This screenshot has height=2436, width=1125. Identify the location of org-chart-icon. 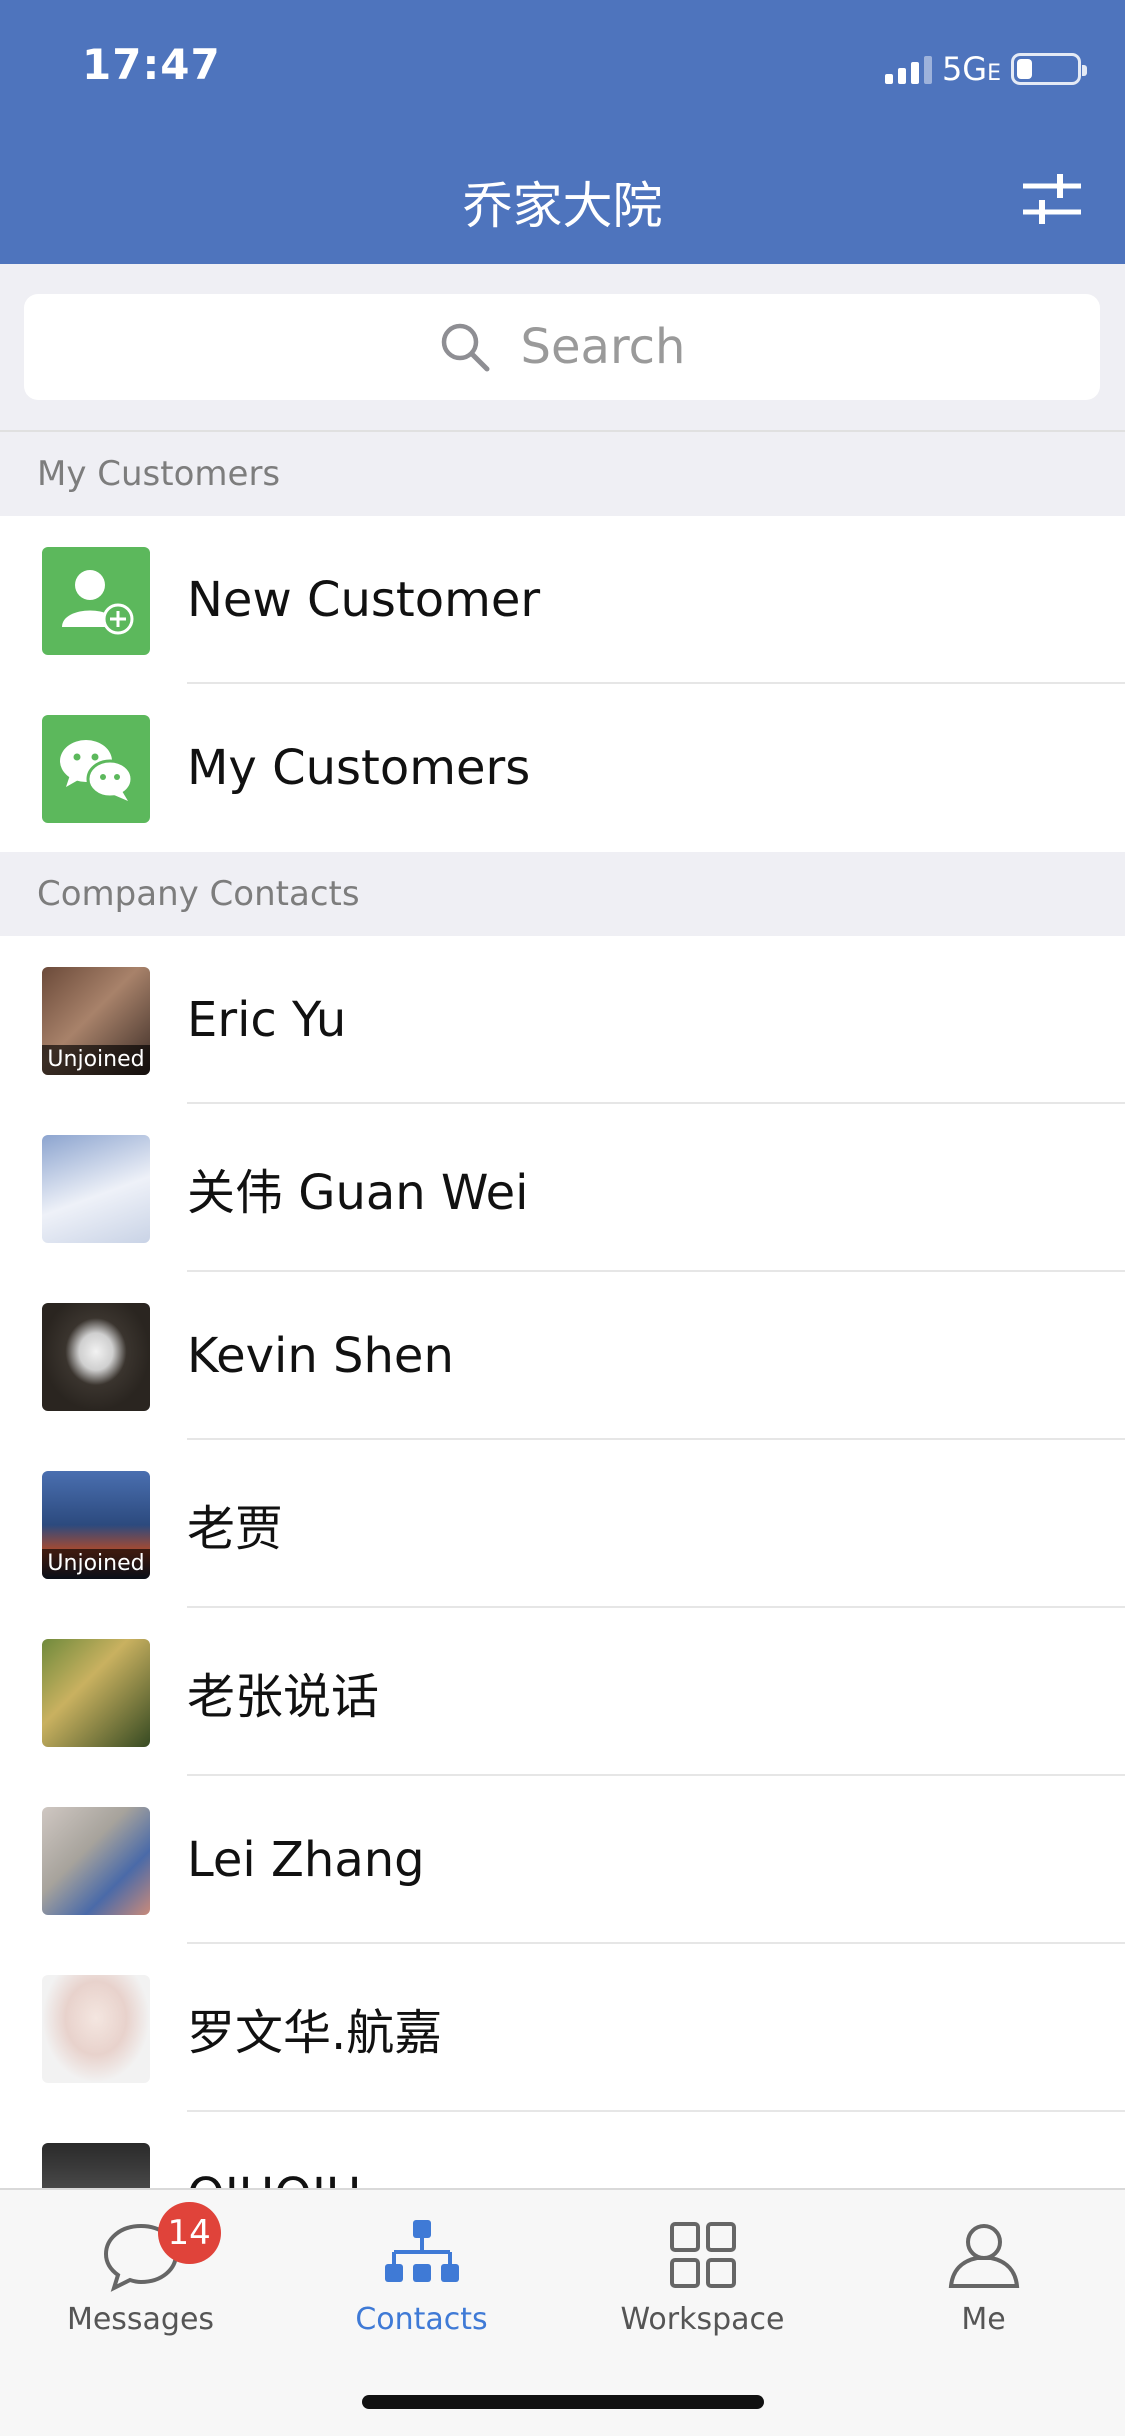
(422, 2255).